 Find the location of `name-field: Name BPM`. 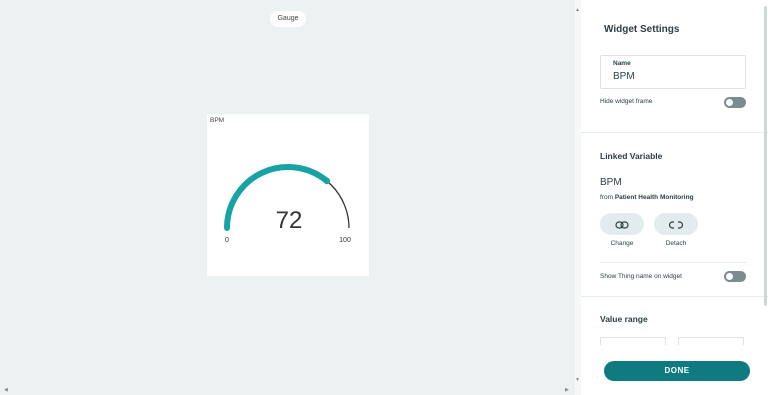

name-field: Name BPM is located at coordinates (673, 72).